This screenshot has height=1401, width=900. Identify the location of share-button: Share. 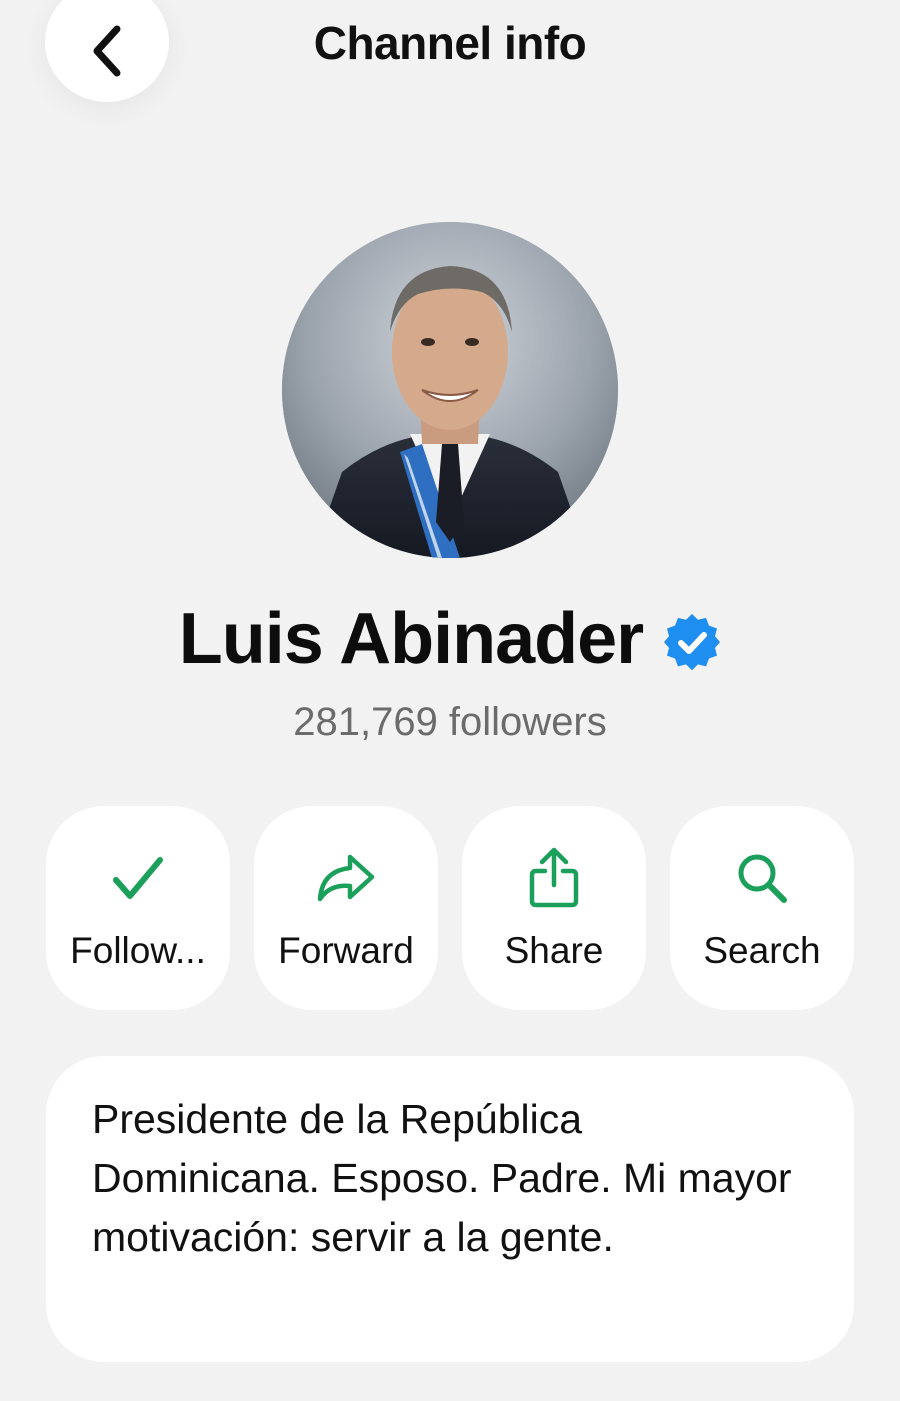
(554, 908).